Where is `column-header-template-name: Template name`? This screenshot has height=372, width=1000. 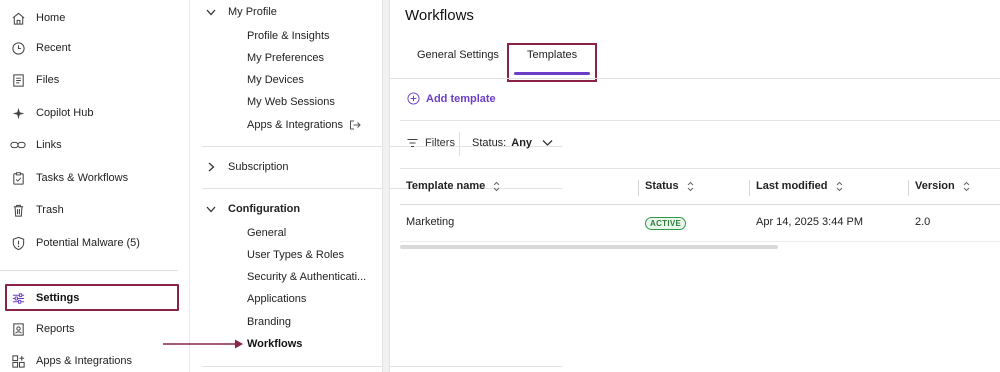
column-header-template-name: Template name is located at coordinates (453, 186).